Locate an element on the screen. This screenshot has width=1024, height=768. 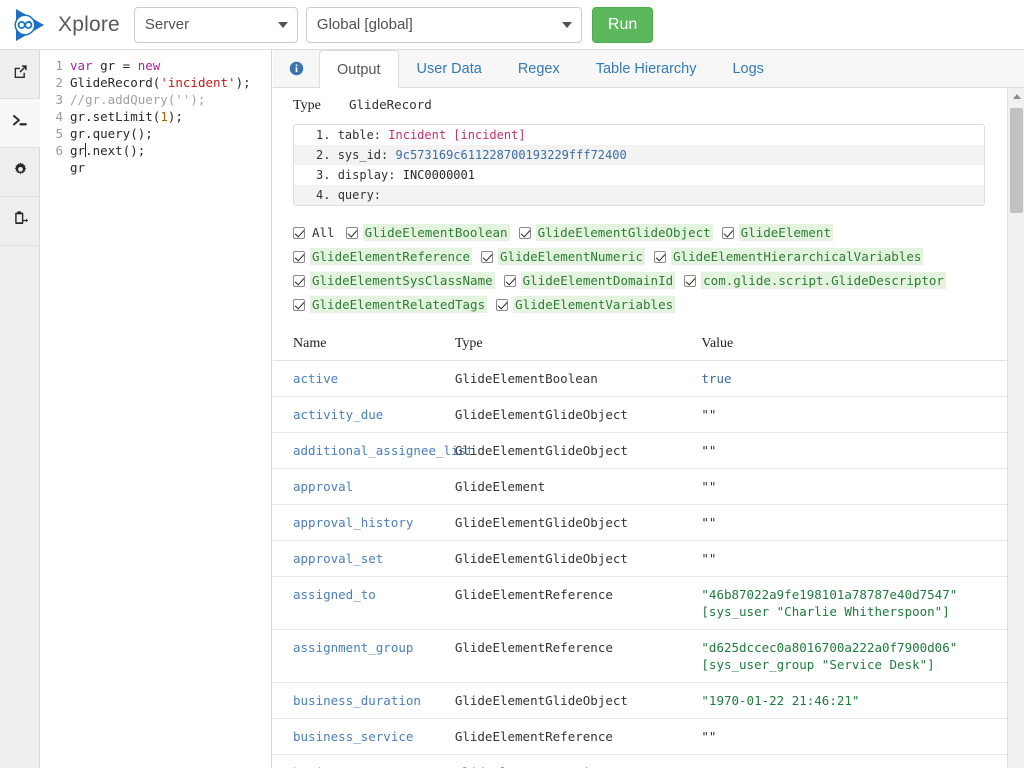
field-name-link: approval_history is located at coordinates (353, 522).